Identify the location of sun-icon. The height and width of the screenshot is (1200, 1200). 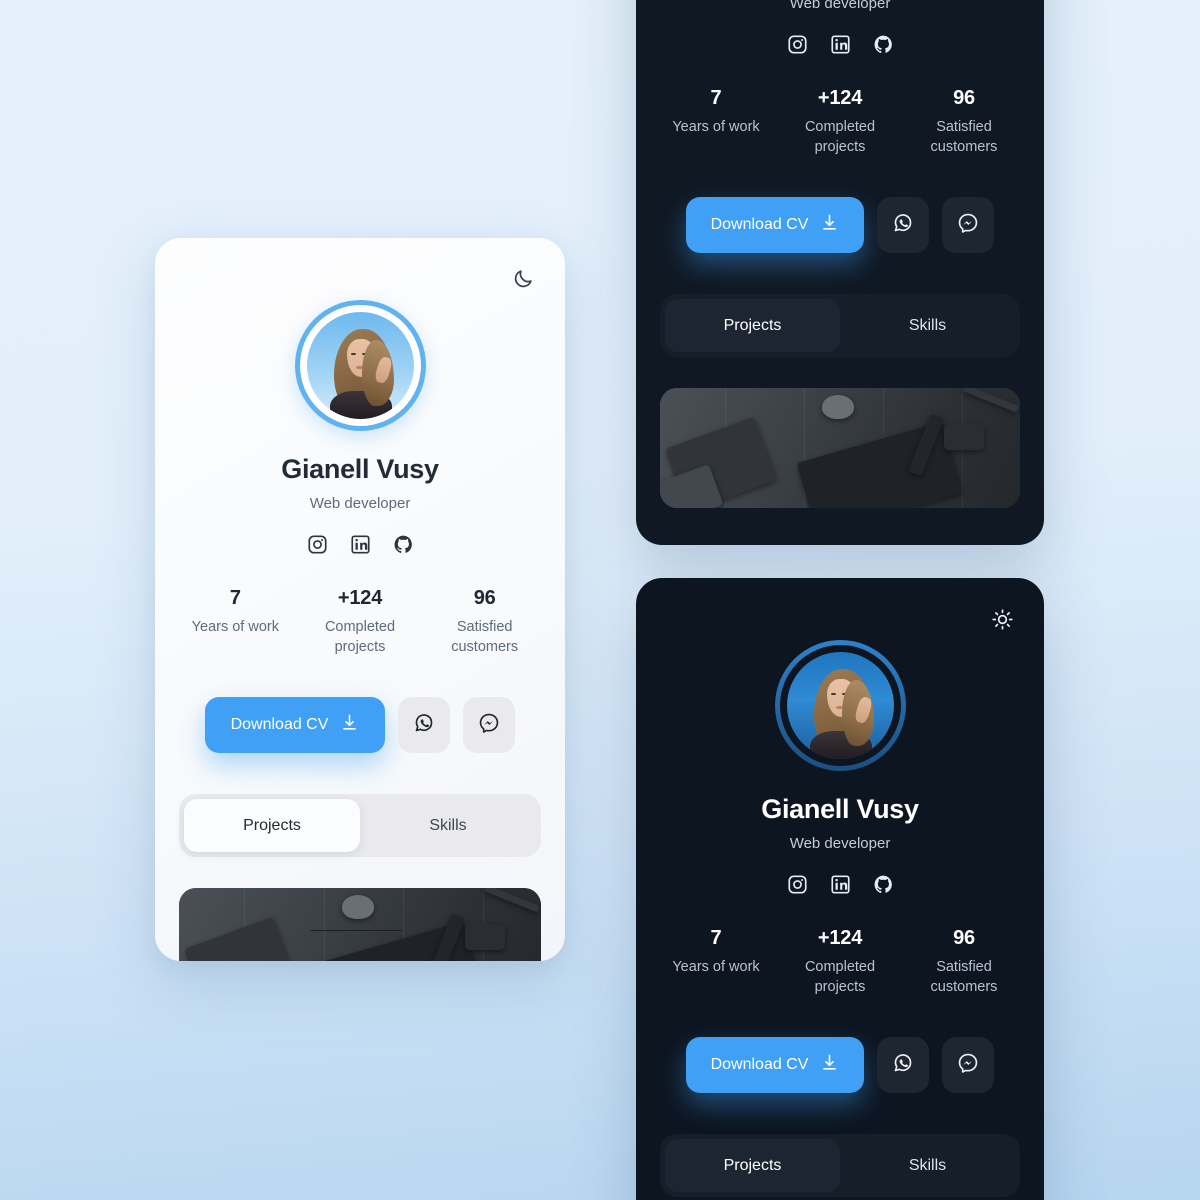
(1002, 619).